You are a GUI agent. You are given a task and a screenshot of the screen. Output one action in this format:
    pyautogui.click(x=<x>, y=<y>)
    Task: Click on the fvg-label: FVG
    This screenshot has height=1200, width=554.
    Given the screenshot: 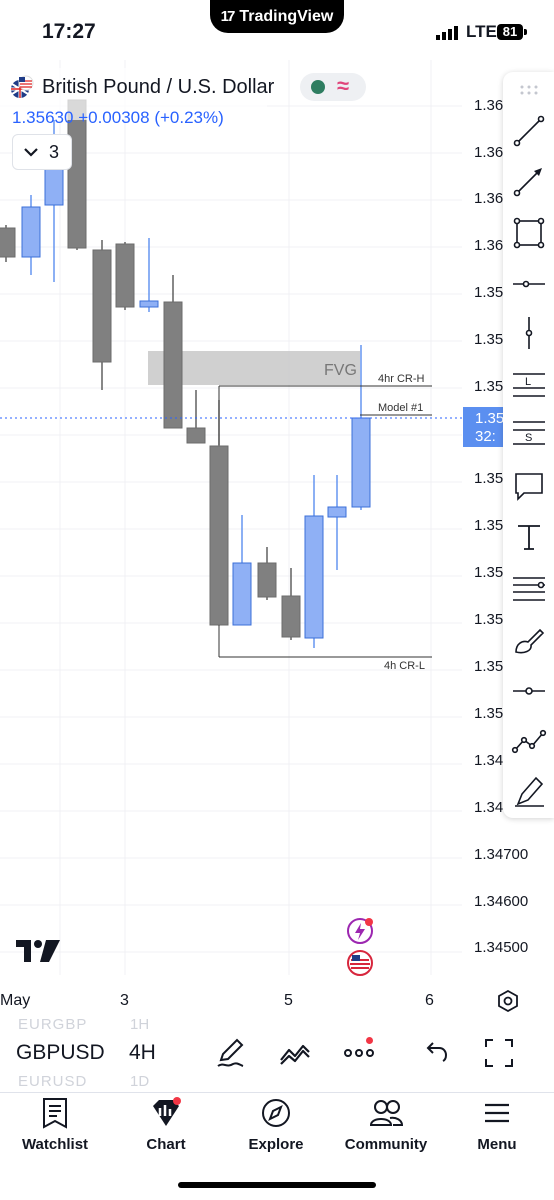 What is the action you would take?
    pyautogui.click(x=340, y=370)
    